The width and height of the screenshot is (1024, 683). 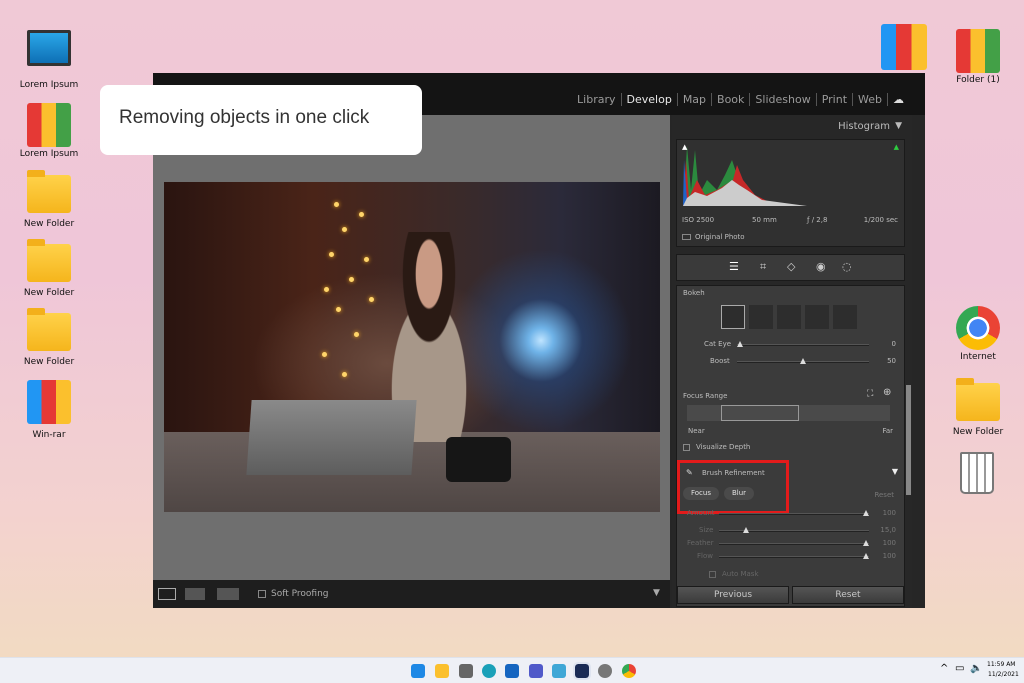 What do you see at coordinates (835, 99) in the screenshot?
I see `module-print: Print` at bounding box center [835, 99].